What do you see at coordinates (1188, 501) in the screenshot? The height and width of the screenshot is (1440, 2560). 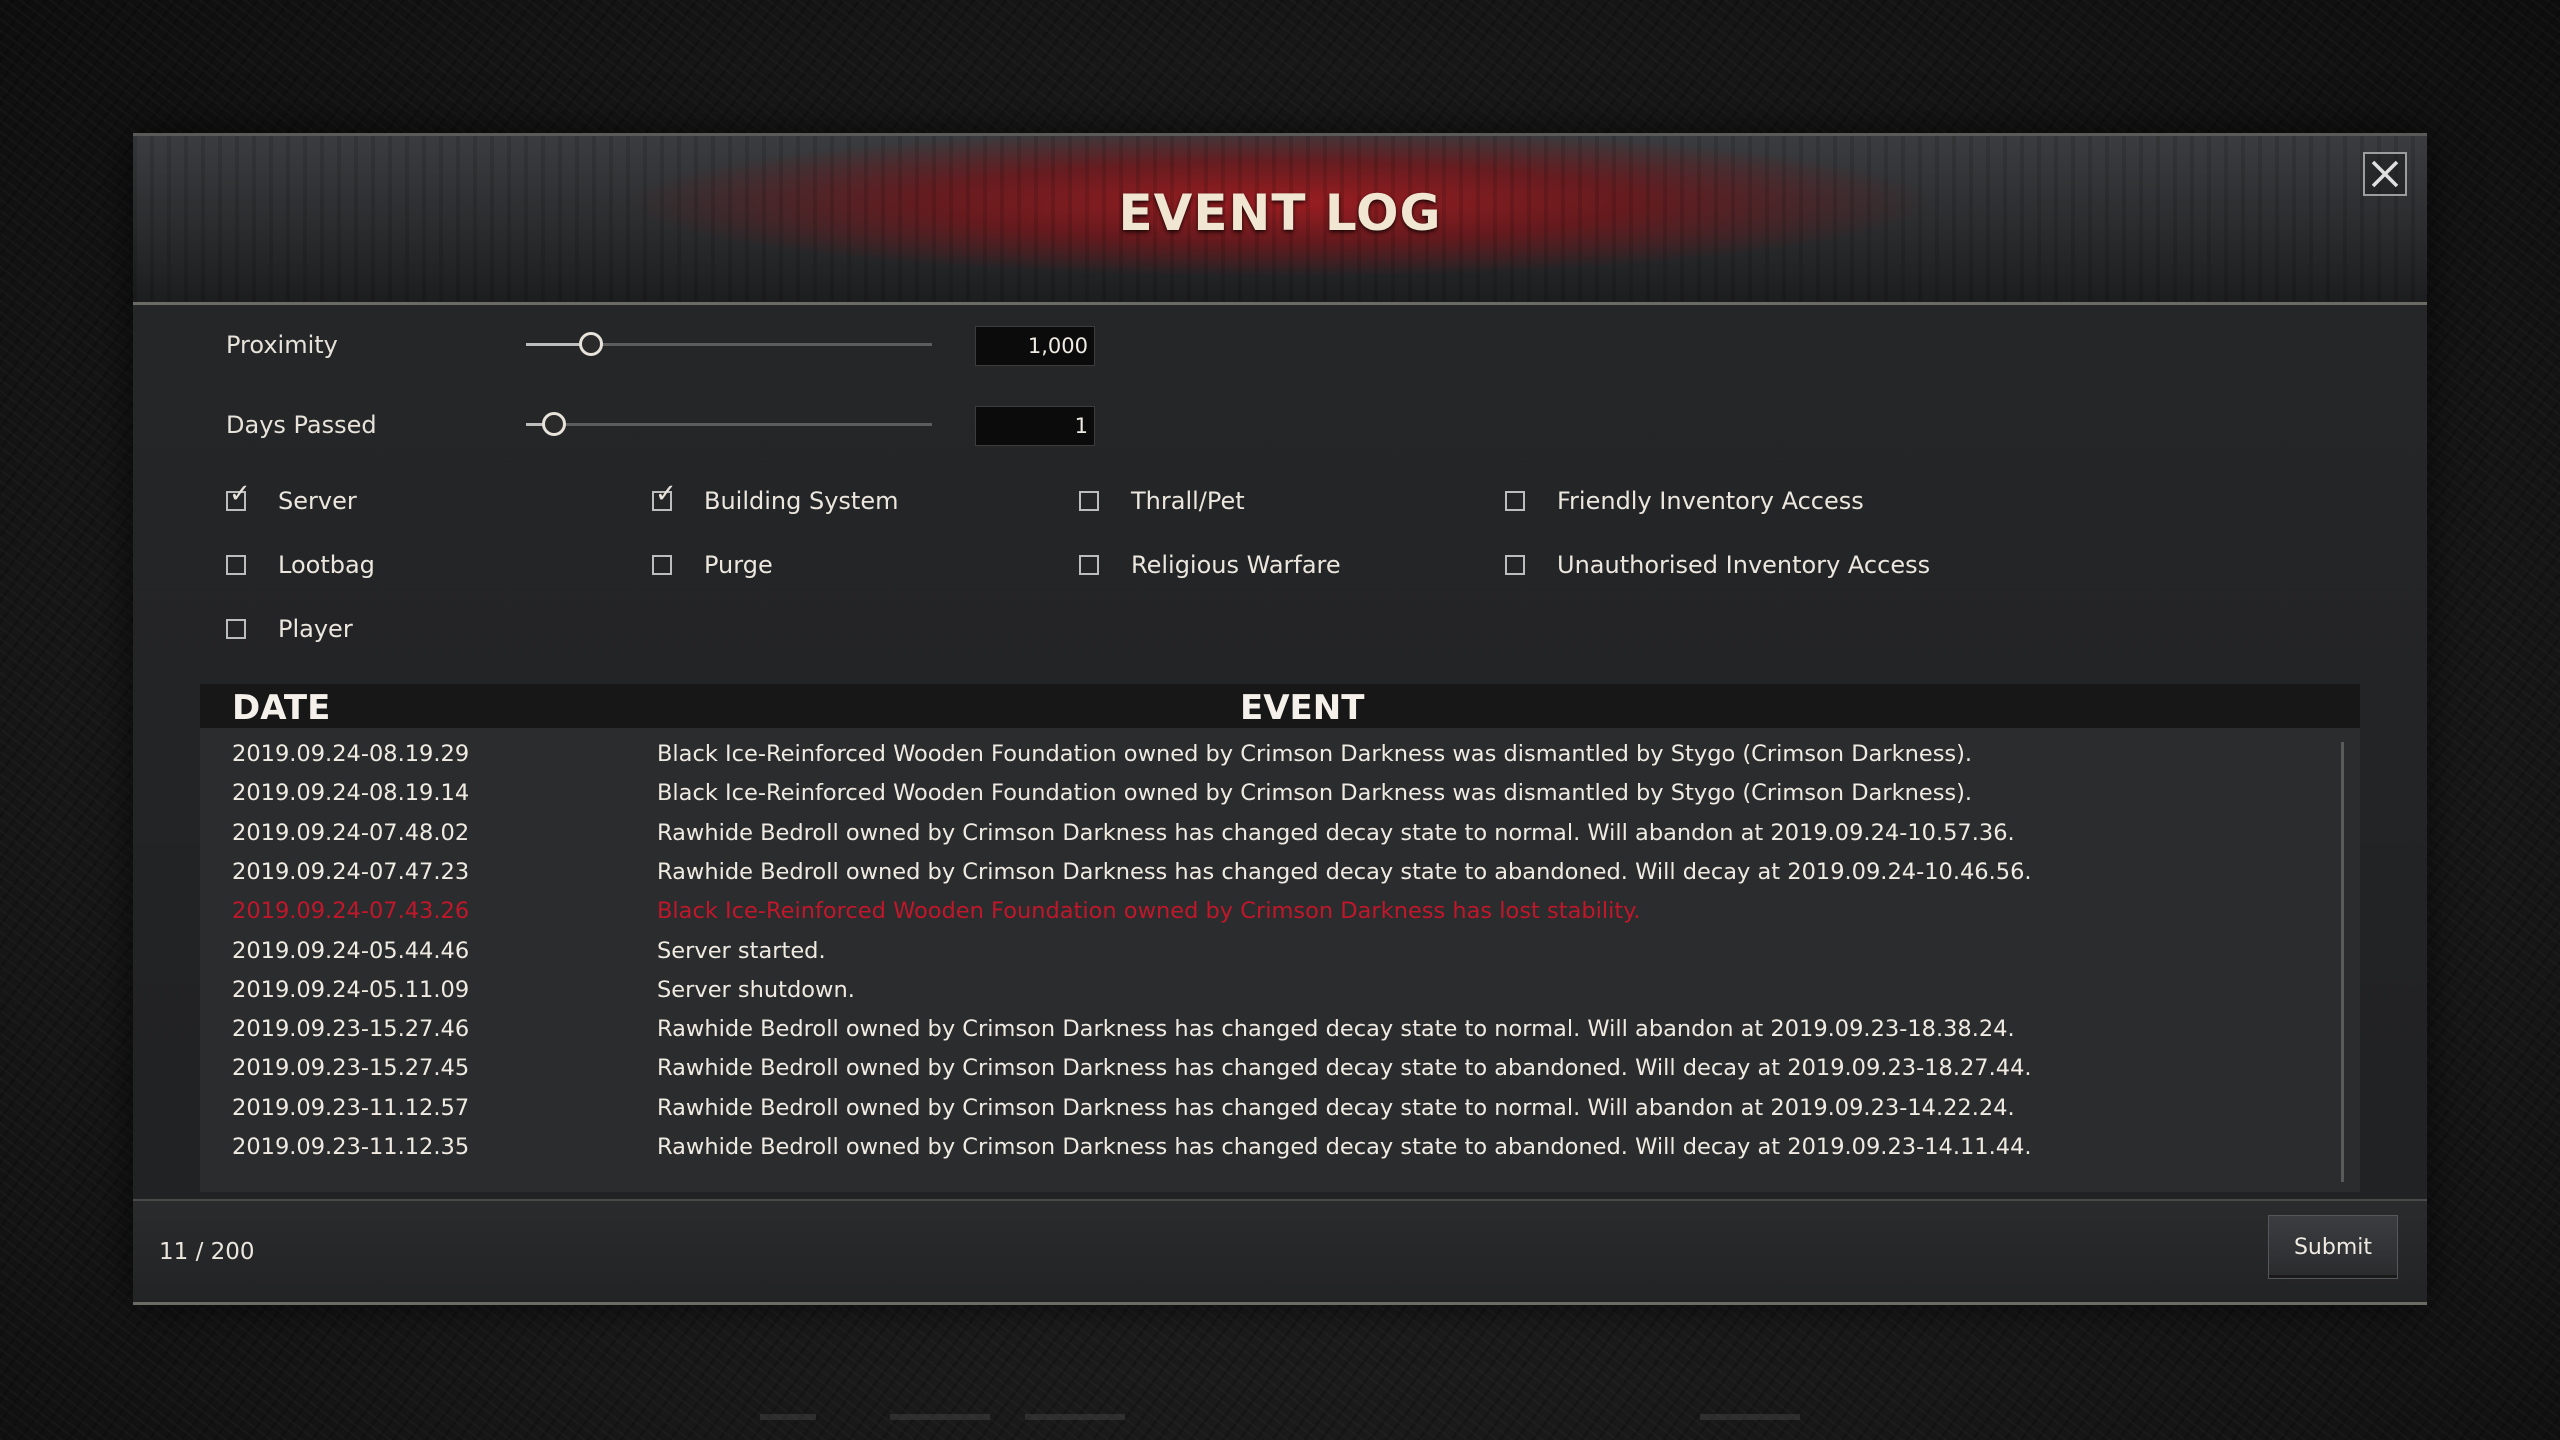 I see `checkbox-label: Thrall/Pet` at bounding box center [1188, 501].